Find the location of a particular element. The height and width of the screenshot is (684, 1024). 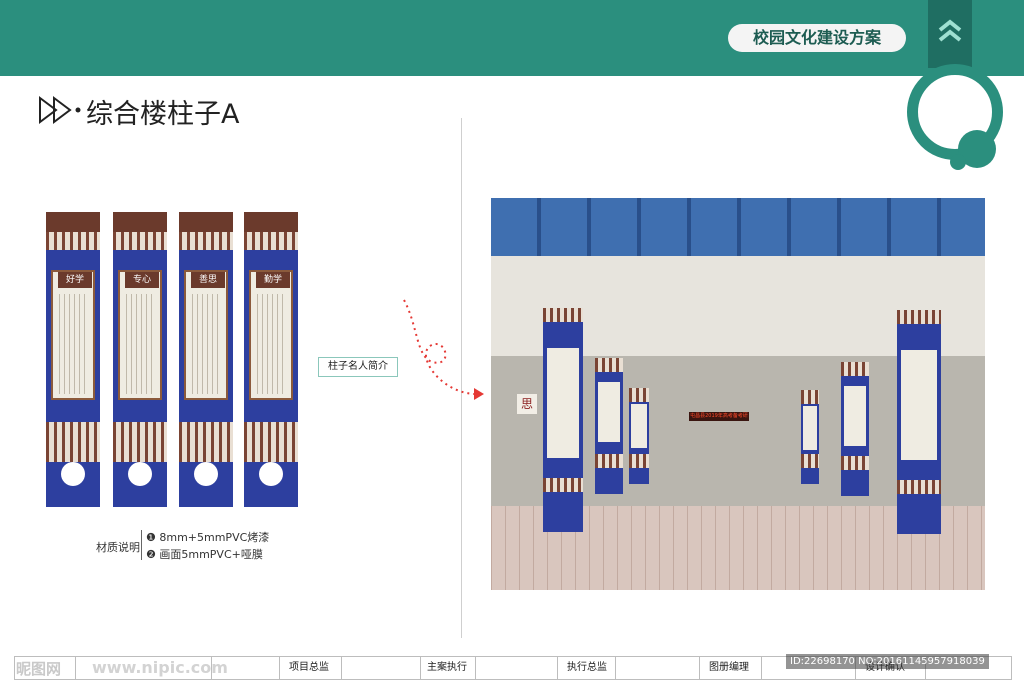

page-title: 综合楼柱子A is located at coordinates (163, 114).